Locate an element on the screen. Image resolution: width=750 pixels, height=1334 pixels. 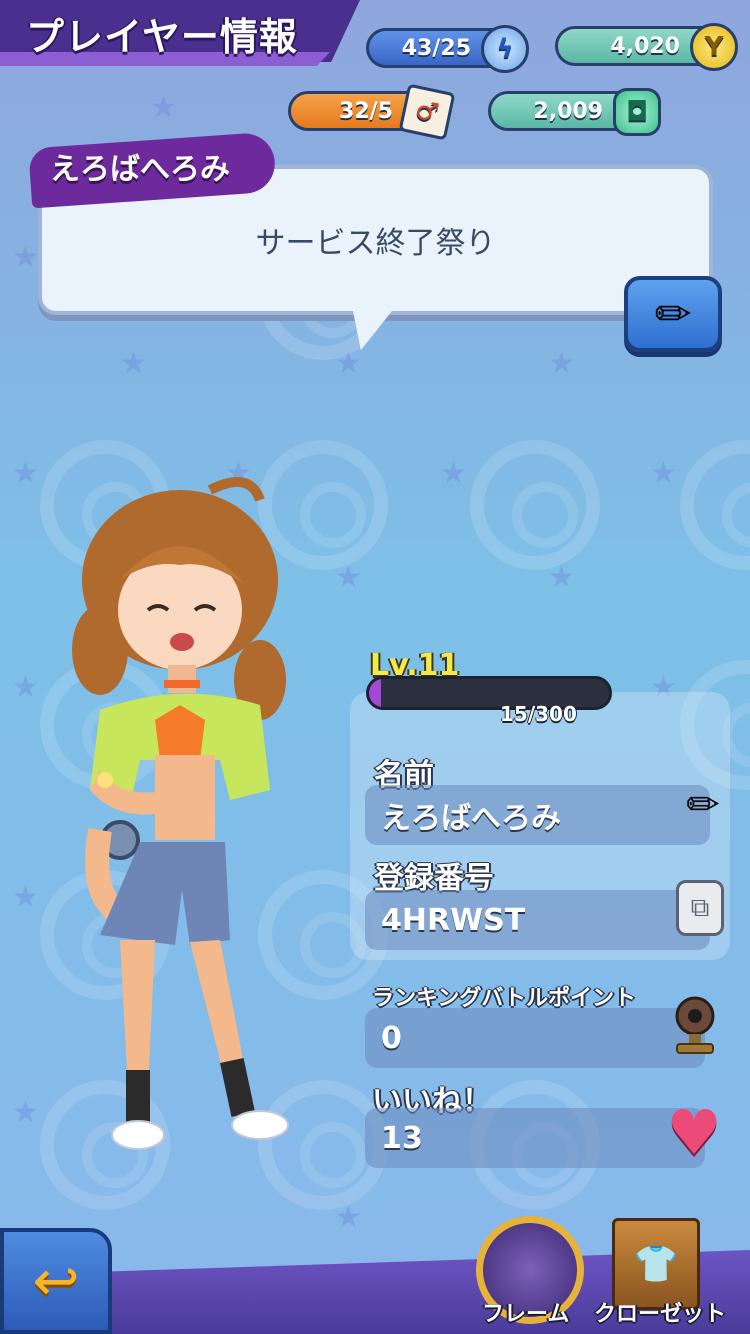
webcam-trophy-graphic is located at coordinates (695, 1025).